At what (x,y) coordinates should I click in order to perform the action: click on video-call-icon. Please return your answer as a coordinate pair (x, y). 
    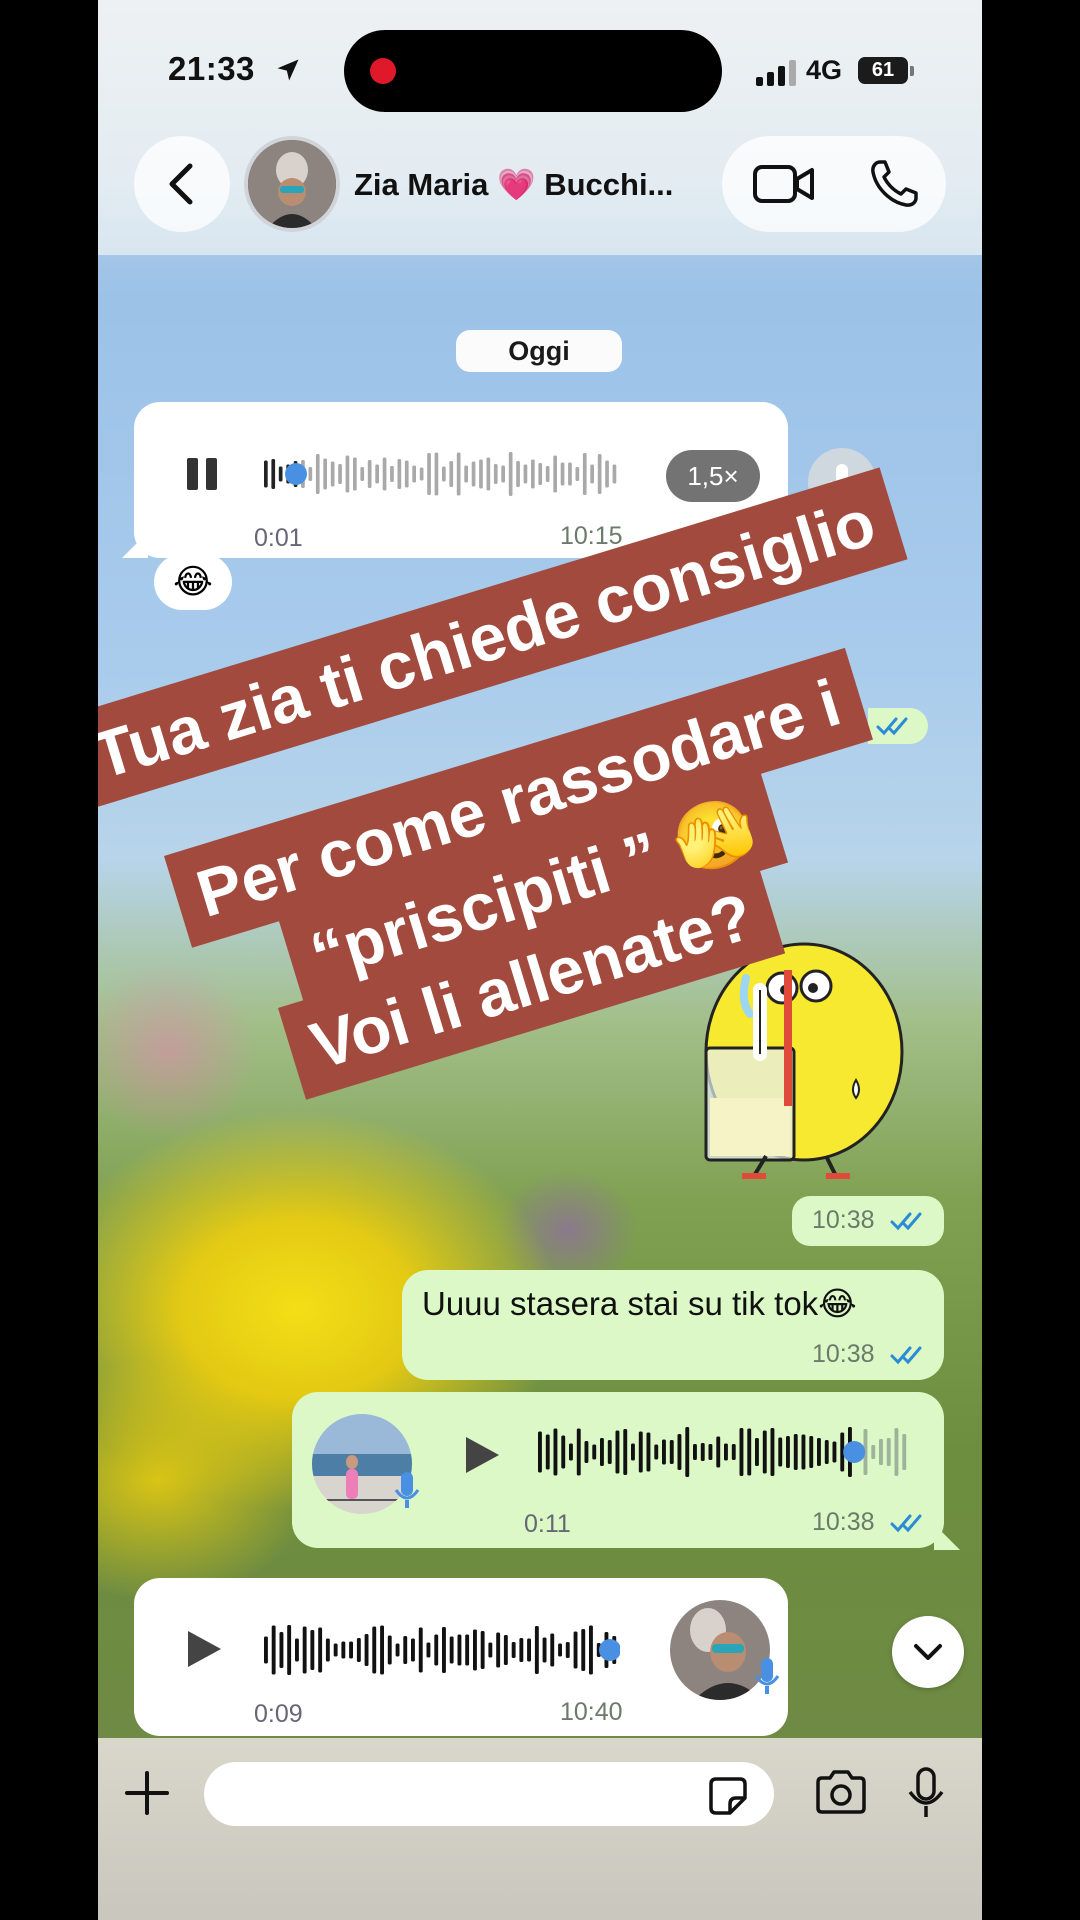
    Looking at the image, I should click on (784, 184).